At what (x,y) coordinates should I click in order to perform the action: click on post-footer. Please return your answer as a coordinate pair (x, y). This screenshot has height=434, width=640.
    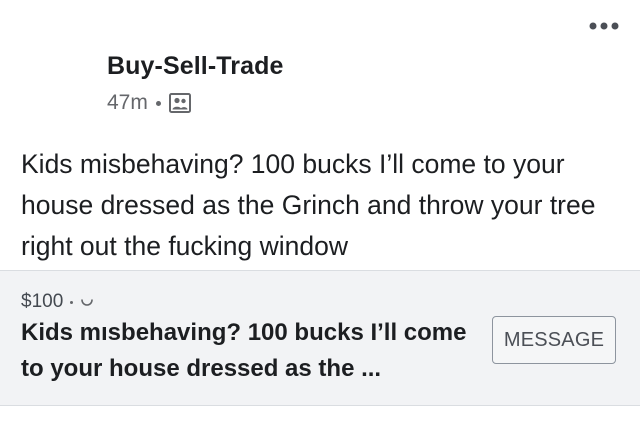
    Looking at the image, I should click on (320, 420).